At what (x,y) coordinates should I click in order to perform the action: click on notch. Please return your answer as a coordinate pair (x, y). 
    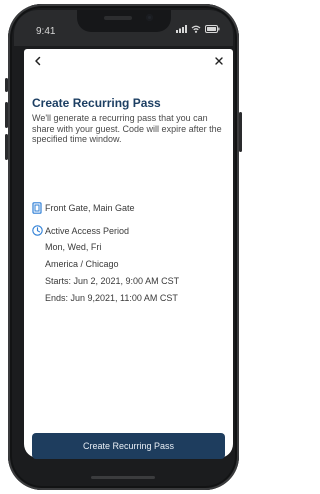
    Looking at the image, I should click on (124, 21).